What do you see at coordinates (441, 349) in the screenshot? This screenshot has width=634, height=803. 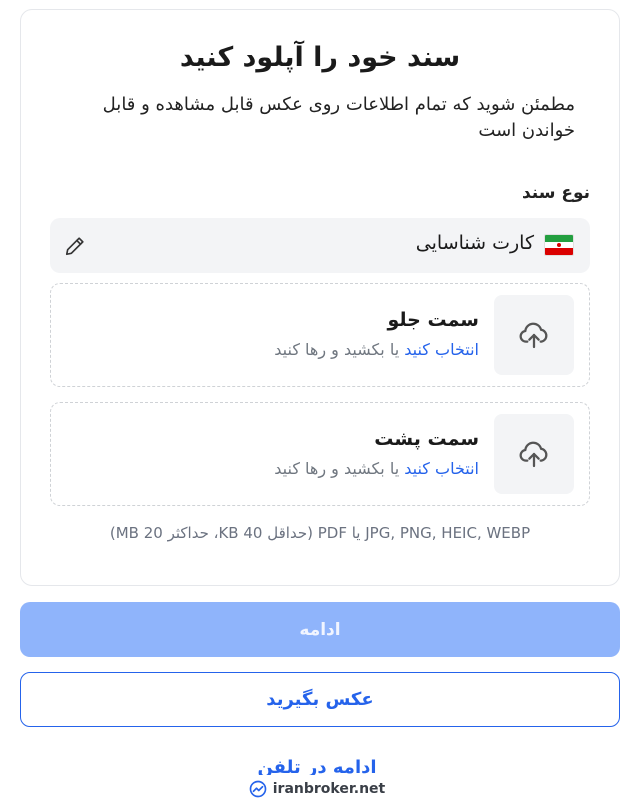 I see `front-select-link: انتخاب کنید` at bounding box center [441, 349].